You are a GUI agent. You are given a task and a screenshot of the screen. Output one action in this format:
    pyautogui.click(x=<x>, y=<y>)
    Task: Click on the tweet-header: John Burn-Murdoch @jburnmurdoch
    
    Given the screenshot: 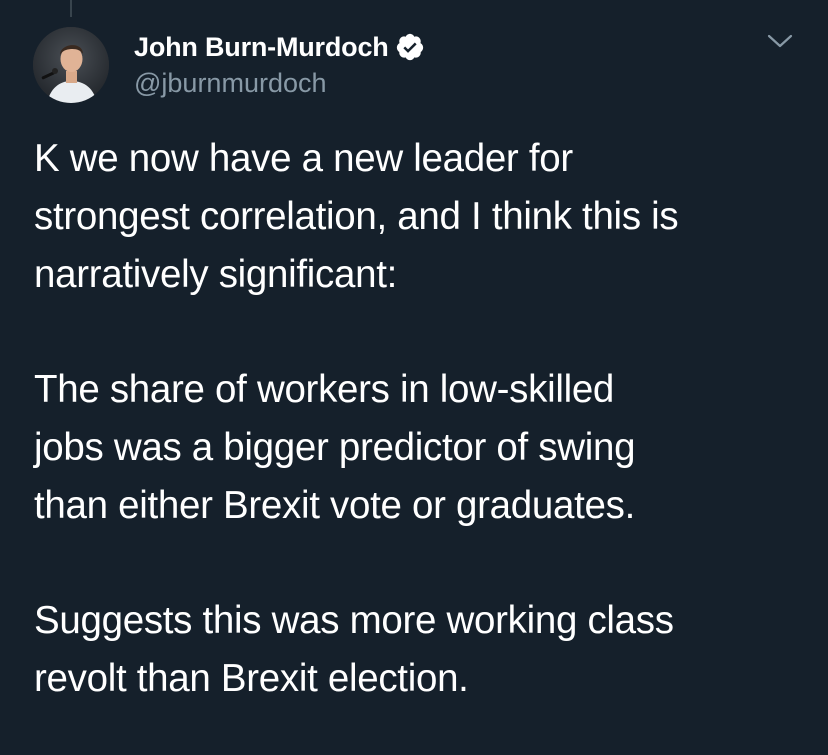 What is the action you would take?
    pyautogui.click(x=279, y=64)
    